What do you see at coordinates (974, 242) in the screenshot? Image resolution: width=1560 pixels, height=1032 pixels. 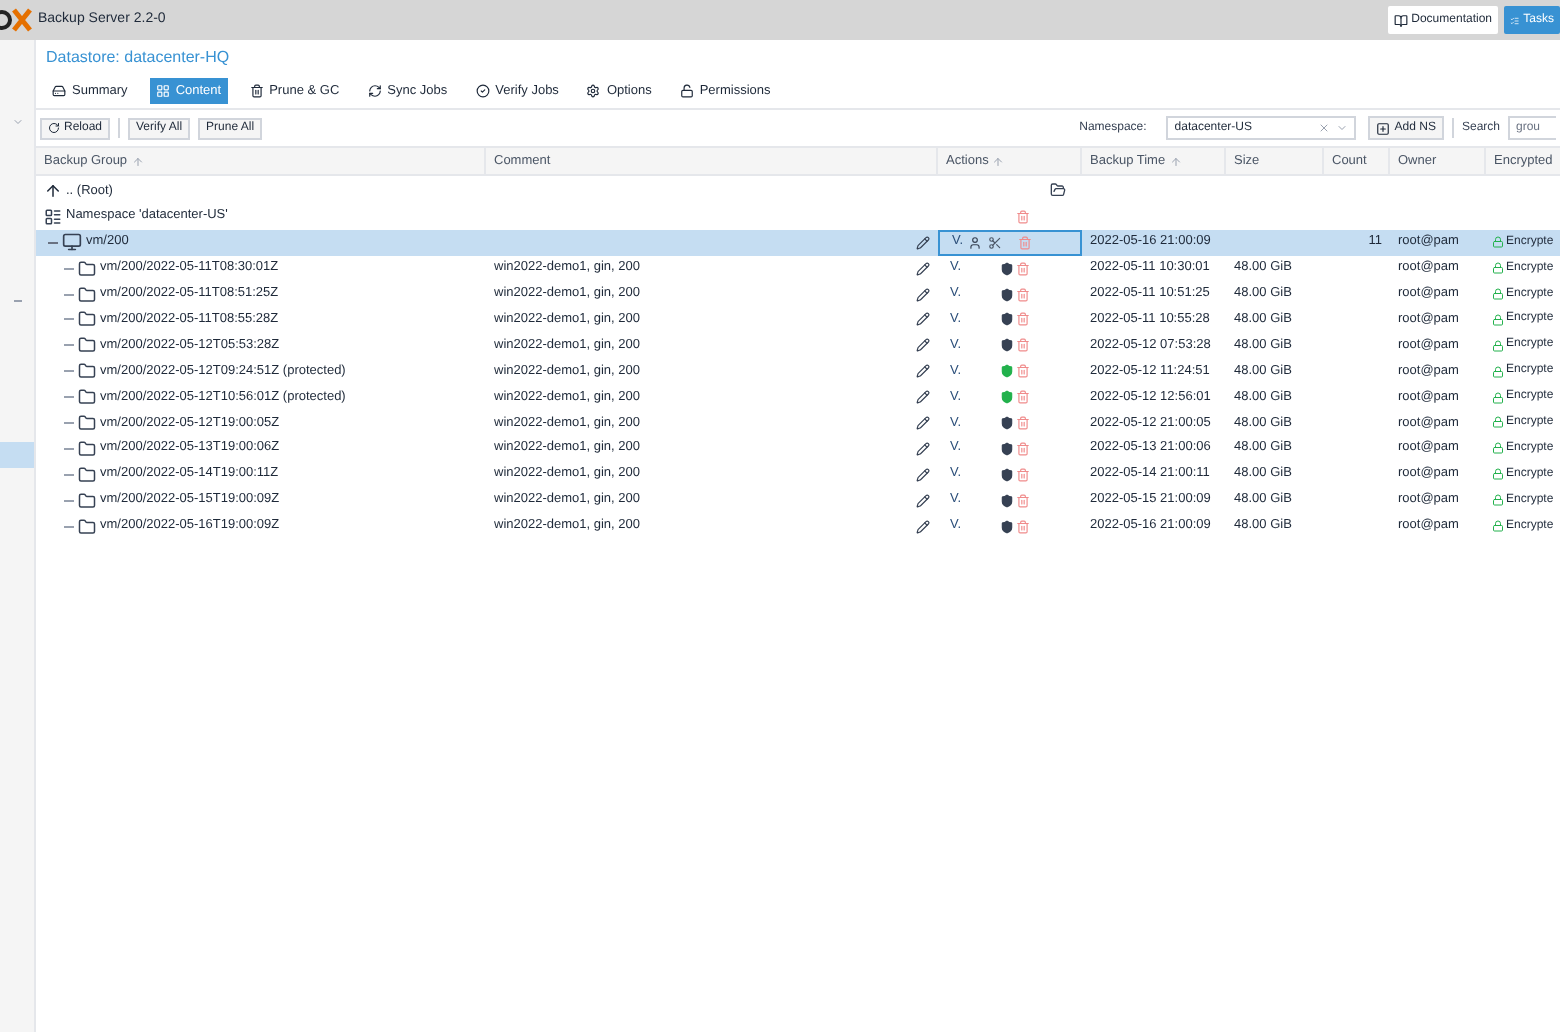 I see `person-icon` at bounding box center [974, 242].